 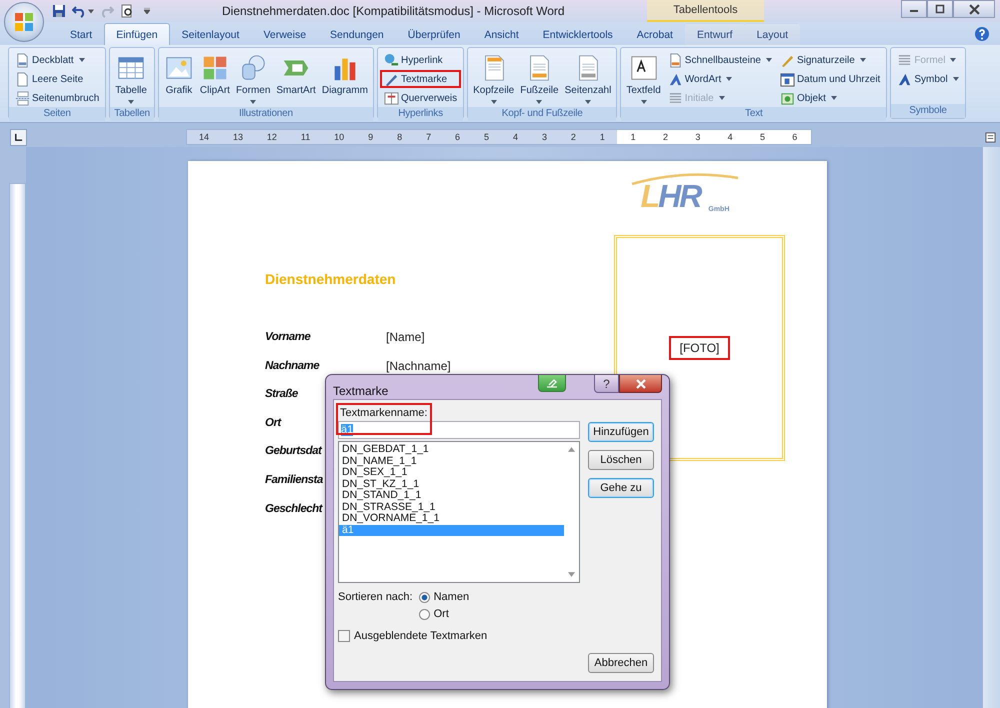 What do you see at coordinates (331, 279) in the screenshot?
I see `document-heading: Dienstnehmerdaten` at bounding box center [331, 279].